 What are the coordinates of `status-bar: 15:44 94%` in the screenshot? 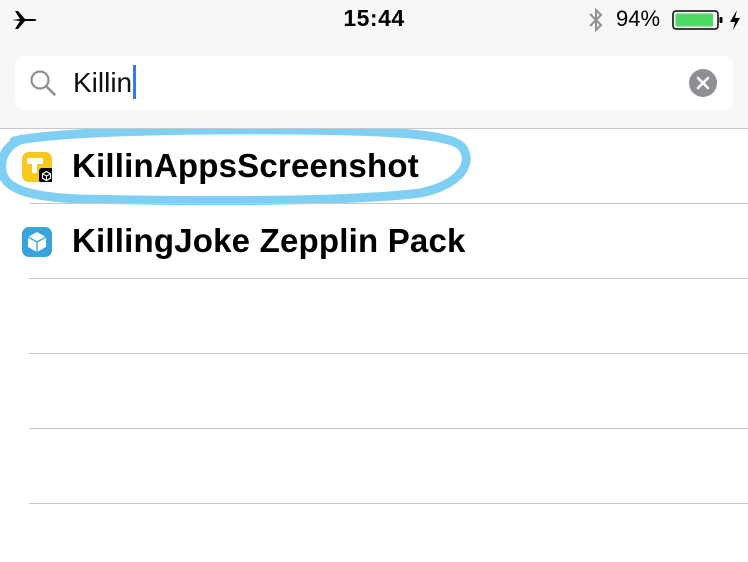 It's located at (374, 20).